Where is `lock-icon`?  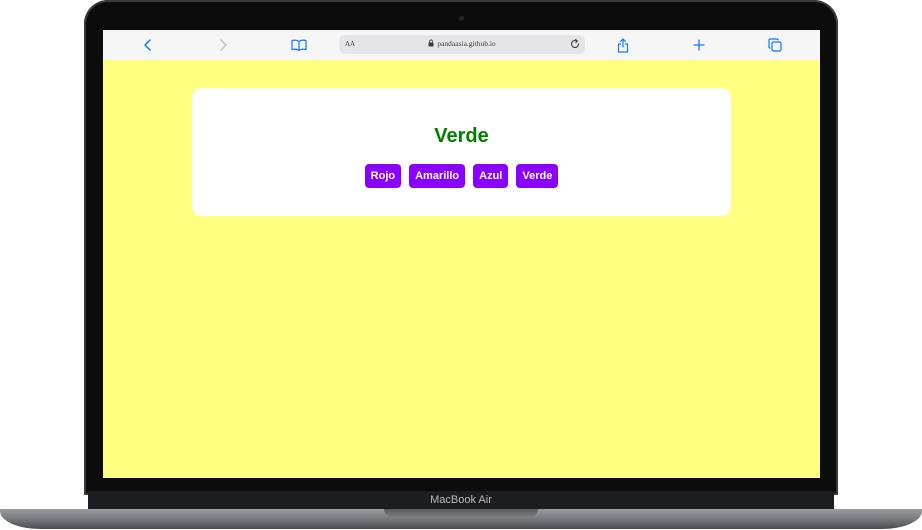
lock-icon is located at coordinates (431, 44).